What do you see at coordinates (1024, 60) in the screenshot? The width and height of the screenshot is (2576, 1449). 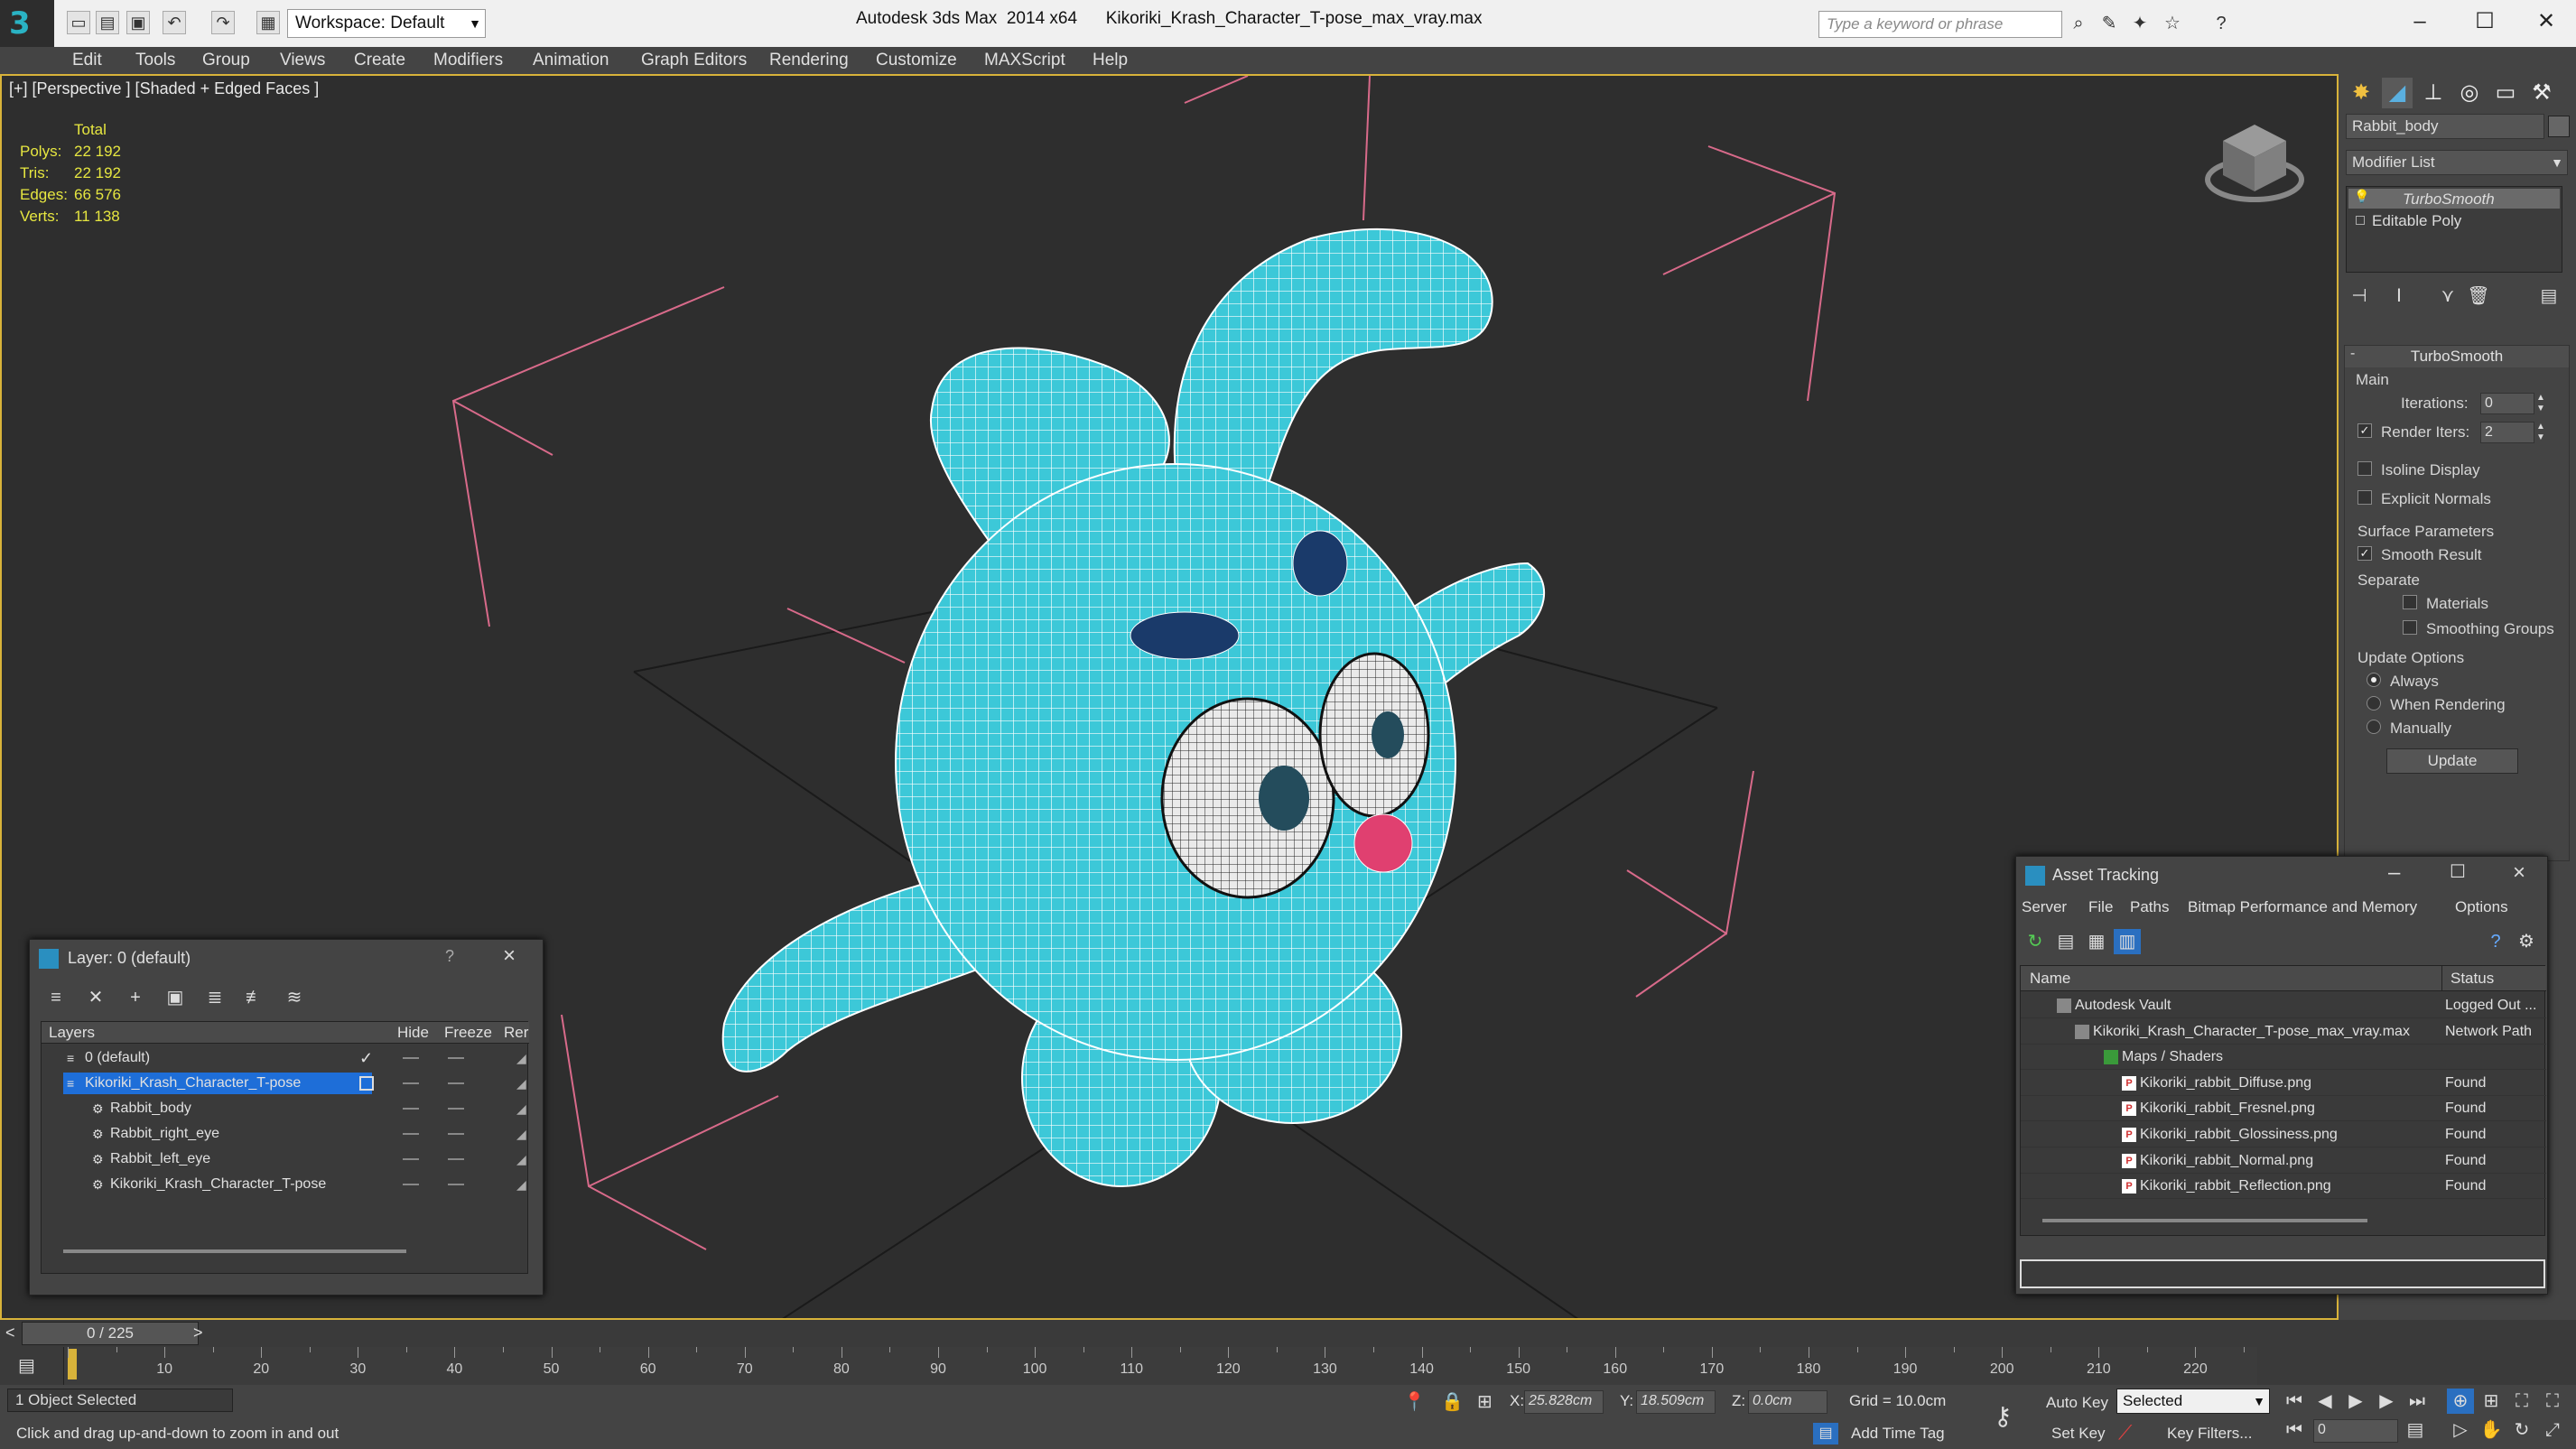 I see `menu-maxscript: MAXScript` at bounding box center [1024, 60].